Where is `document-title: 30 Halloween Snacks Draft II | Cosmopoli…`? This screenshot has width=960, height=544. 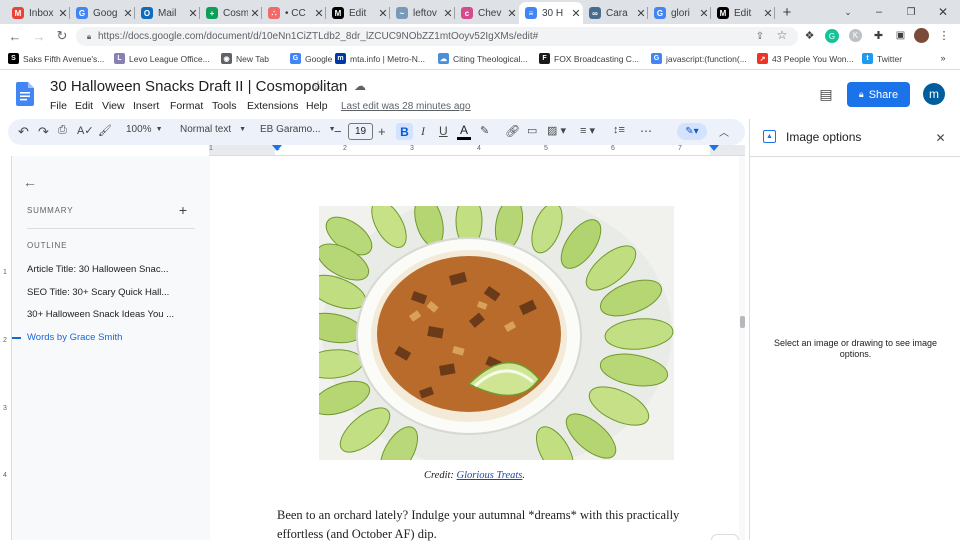
document-title: 30 Halloween Snacks Draft II | Cosmopoli… is located at coordinates (198, 86).